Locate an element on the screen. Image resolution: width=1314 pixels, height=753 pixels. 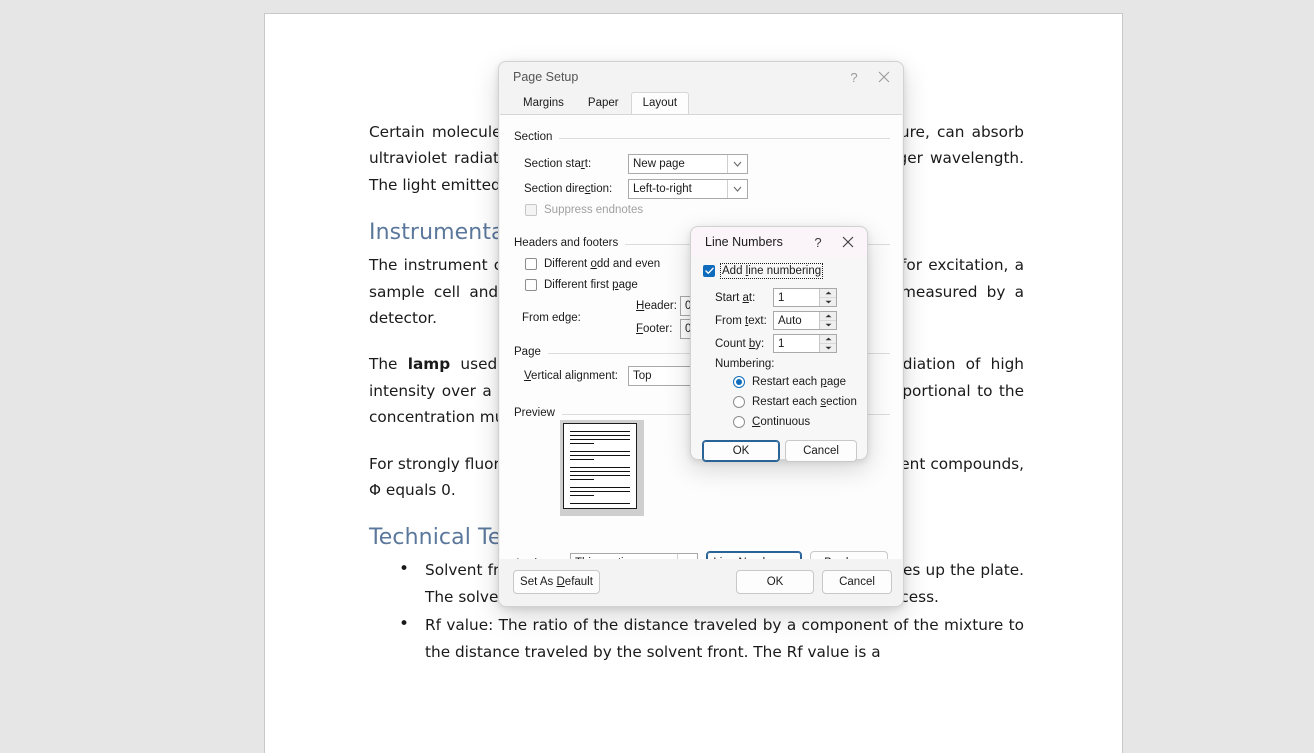
preview-group-label: Preview is located at coordinates (538, 413).